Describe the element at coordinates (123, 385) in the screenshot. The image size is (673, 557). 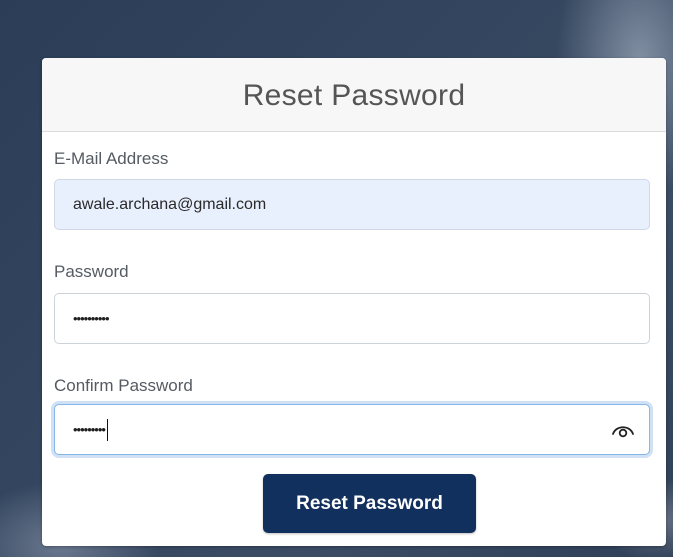
I see `confirm-password-label: Confirm Password` at that location.